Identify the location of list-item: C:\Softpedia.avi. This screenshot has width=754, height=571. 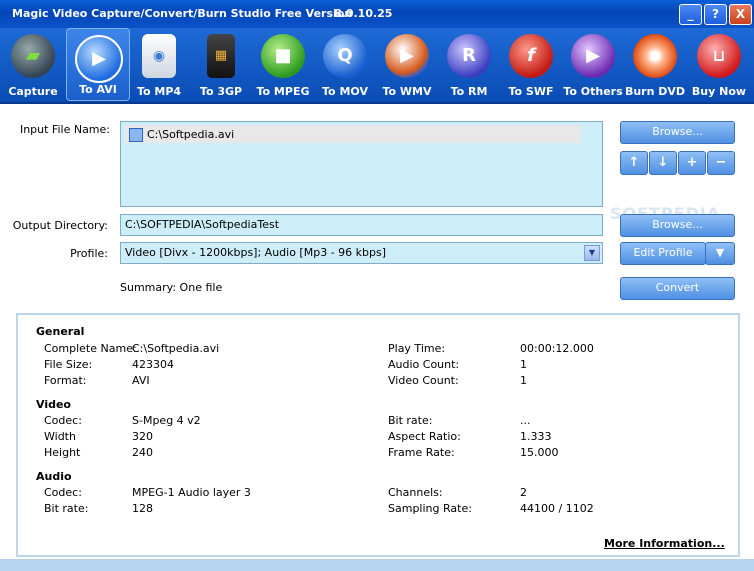
(353, 134).